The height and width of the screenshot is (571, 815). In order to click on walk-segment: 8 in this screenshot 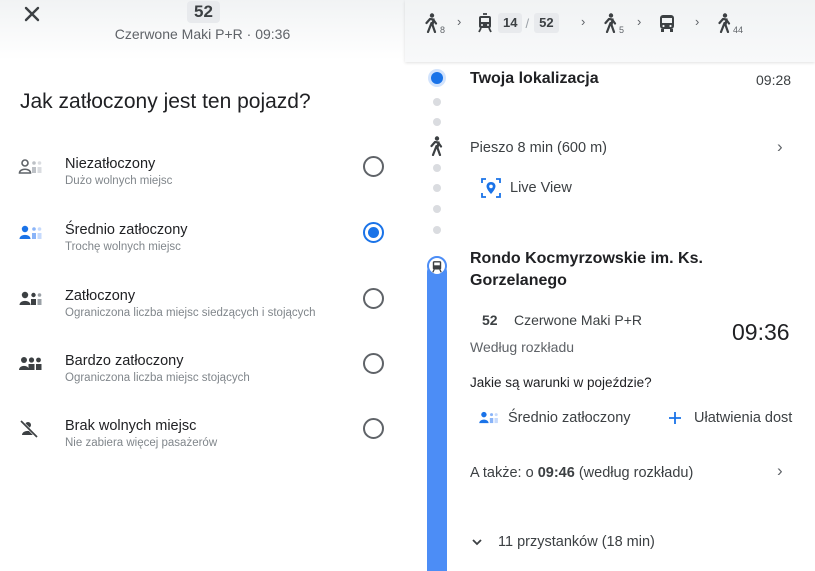, I will do `click(434, 23)`.